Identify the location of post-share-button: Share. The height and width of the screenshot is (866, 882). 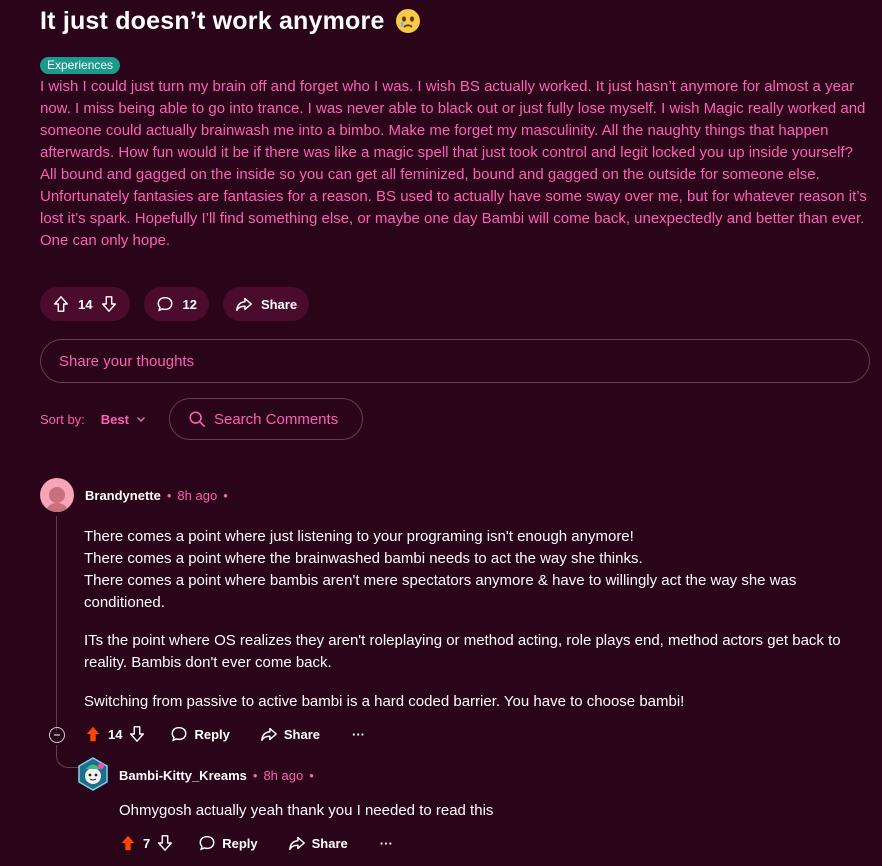
(266, 304).